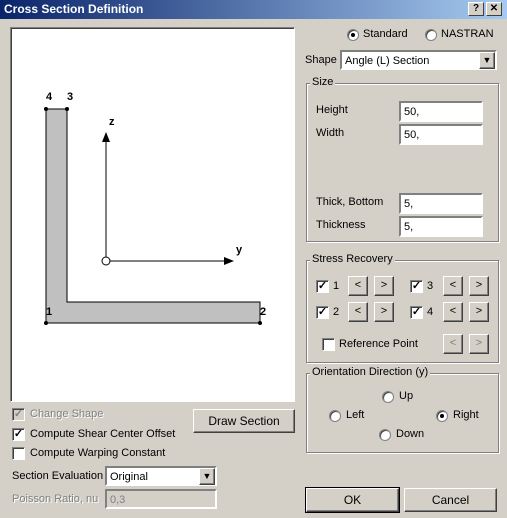 The width and height of the screenshot is (507, 518). I want to click on stress-point-4-prev-button: <, so click(453, 312).